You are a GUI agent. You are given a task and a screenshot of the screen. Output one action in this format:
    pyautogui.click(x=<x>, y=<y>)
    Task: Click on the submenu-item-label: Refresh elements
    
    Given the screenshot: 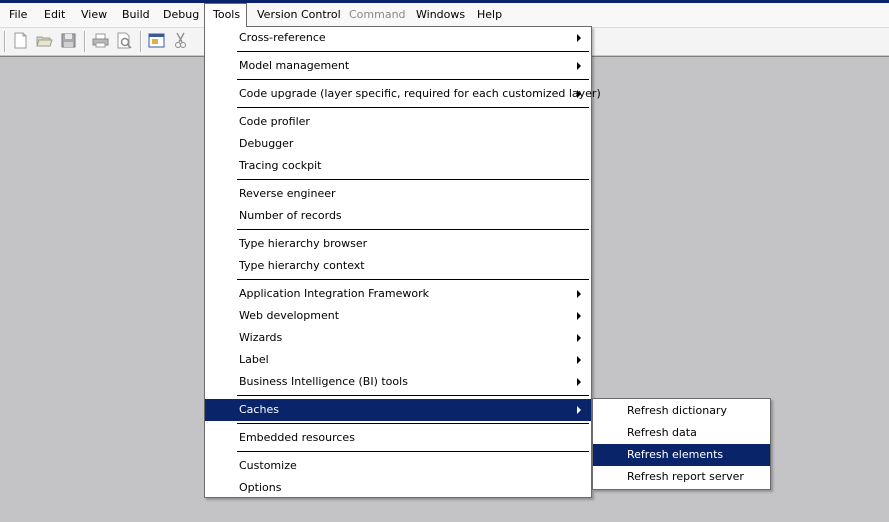 What is the action you would take?
    pyautogui.click(x=675, y=454)
    